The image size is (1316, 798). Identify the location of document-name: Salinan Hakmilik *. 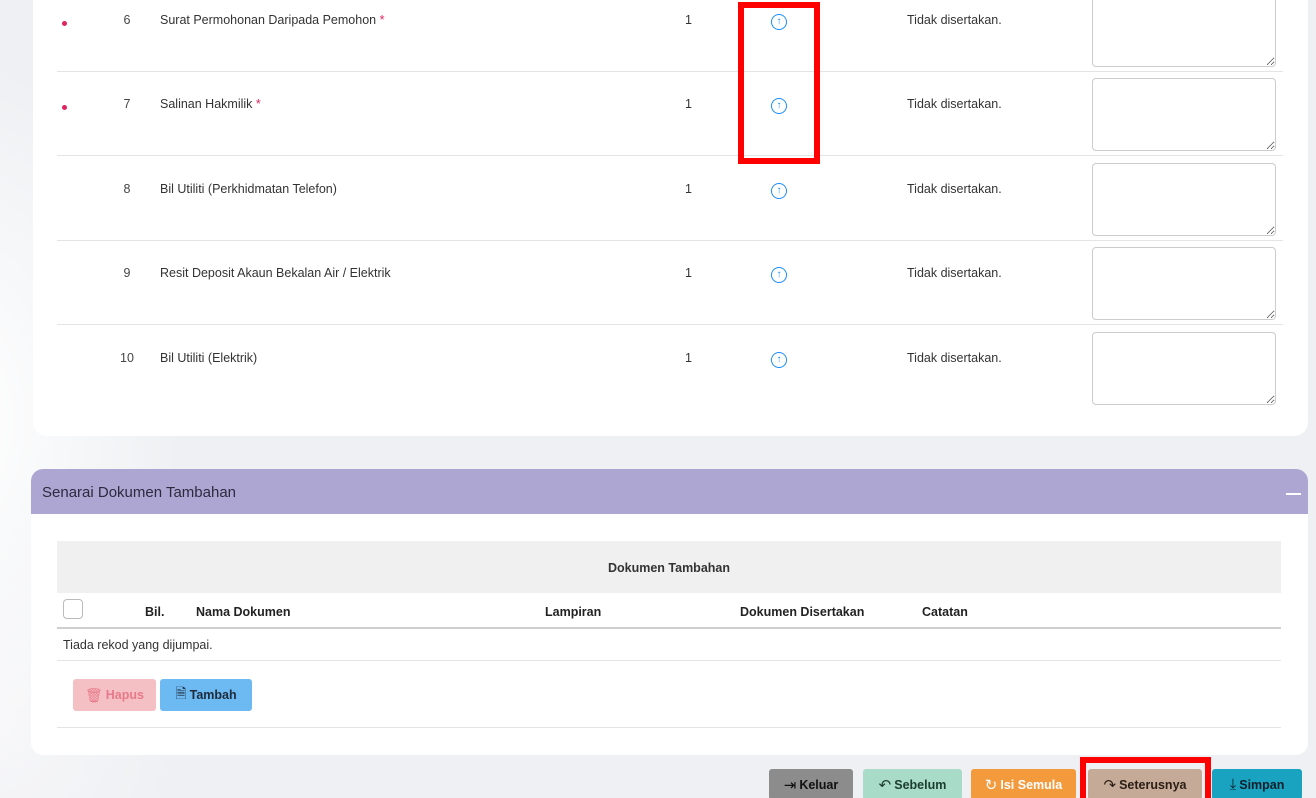
(210, 104).